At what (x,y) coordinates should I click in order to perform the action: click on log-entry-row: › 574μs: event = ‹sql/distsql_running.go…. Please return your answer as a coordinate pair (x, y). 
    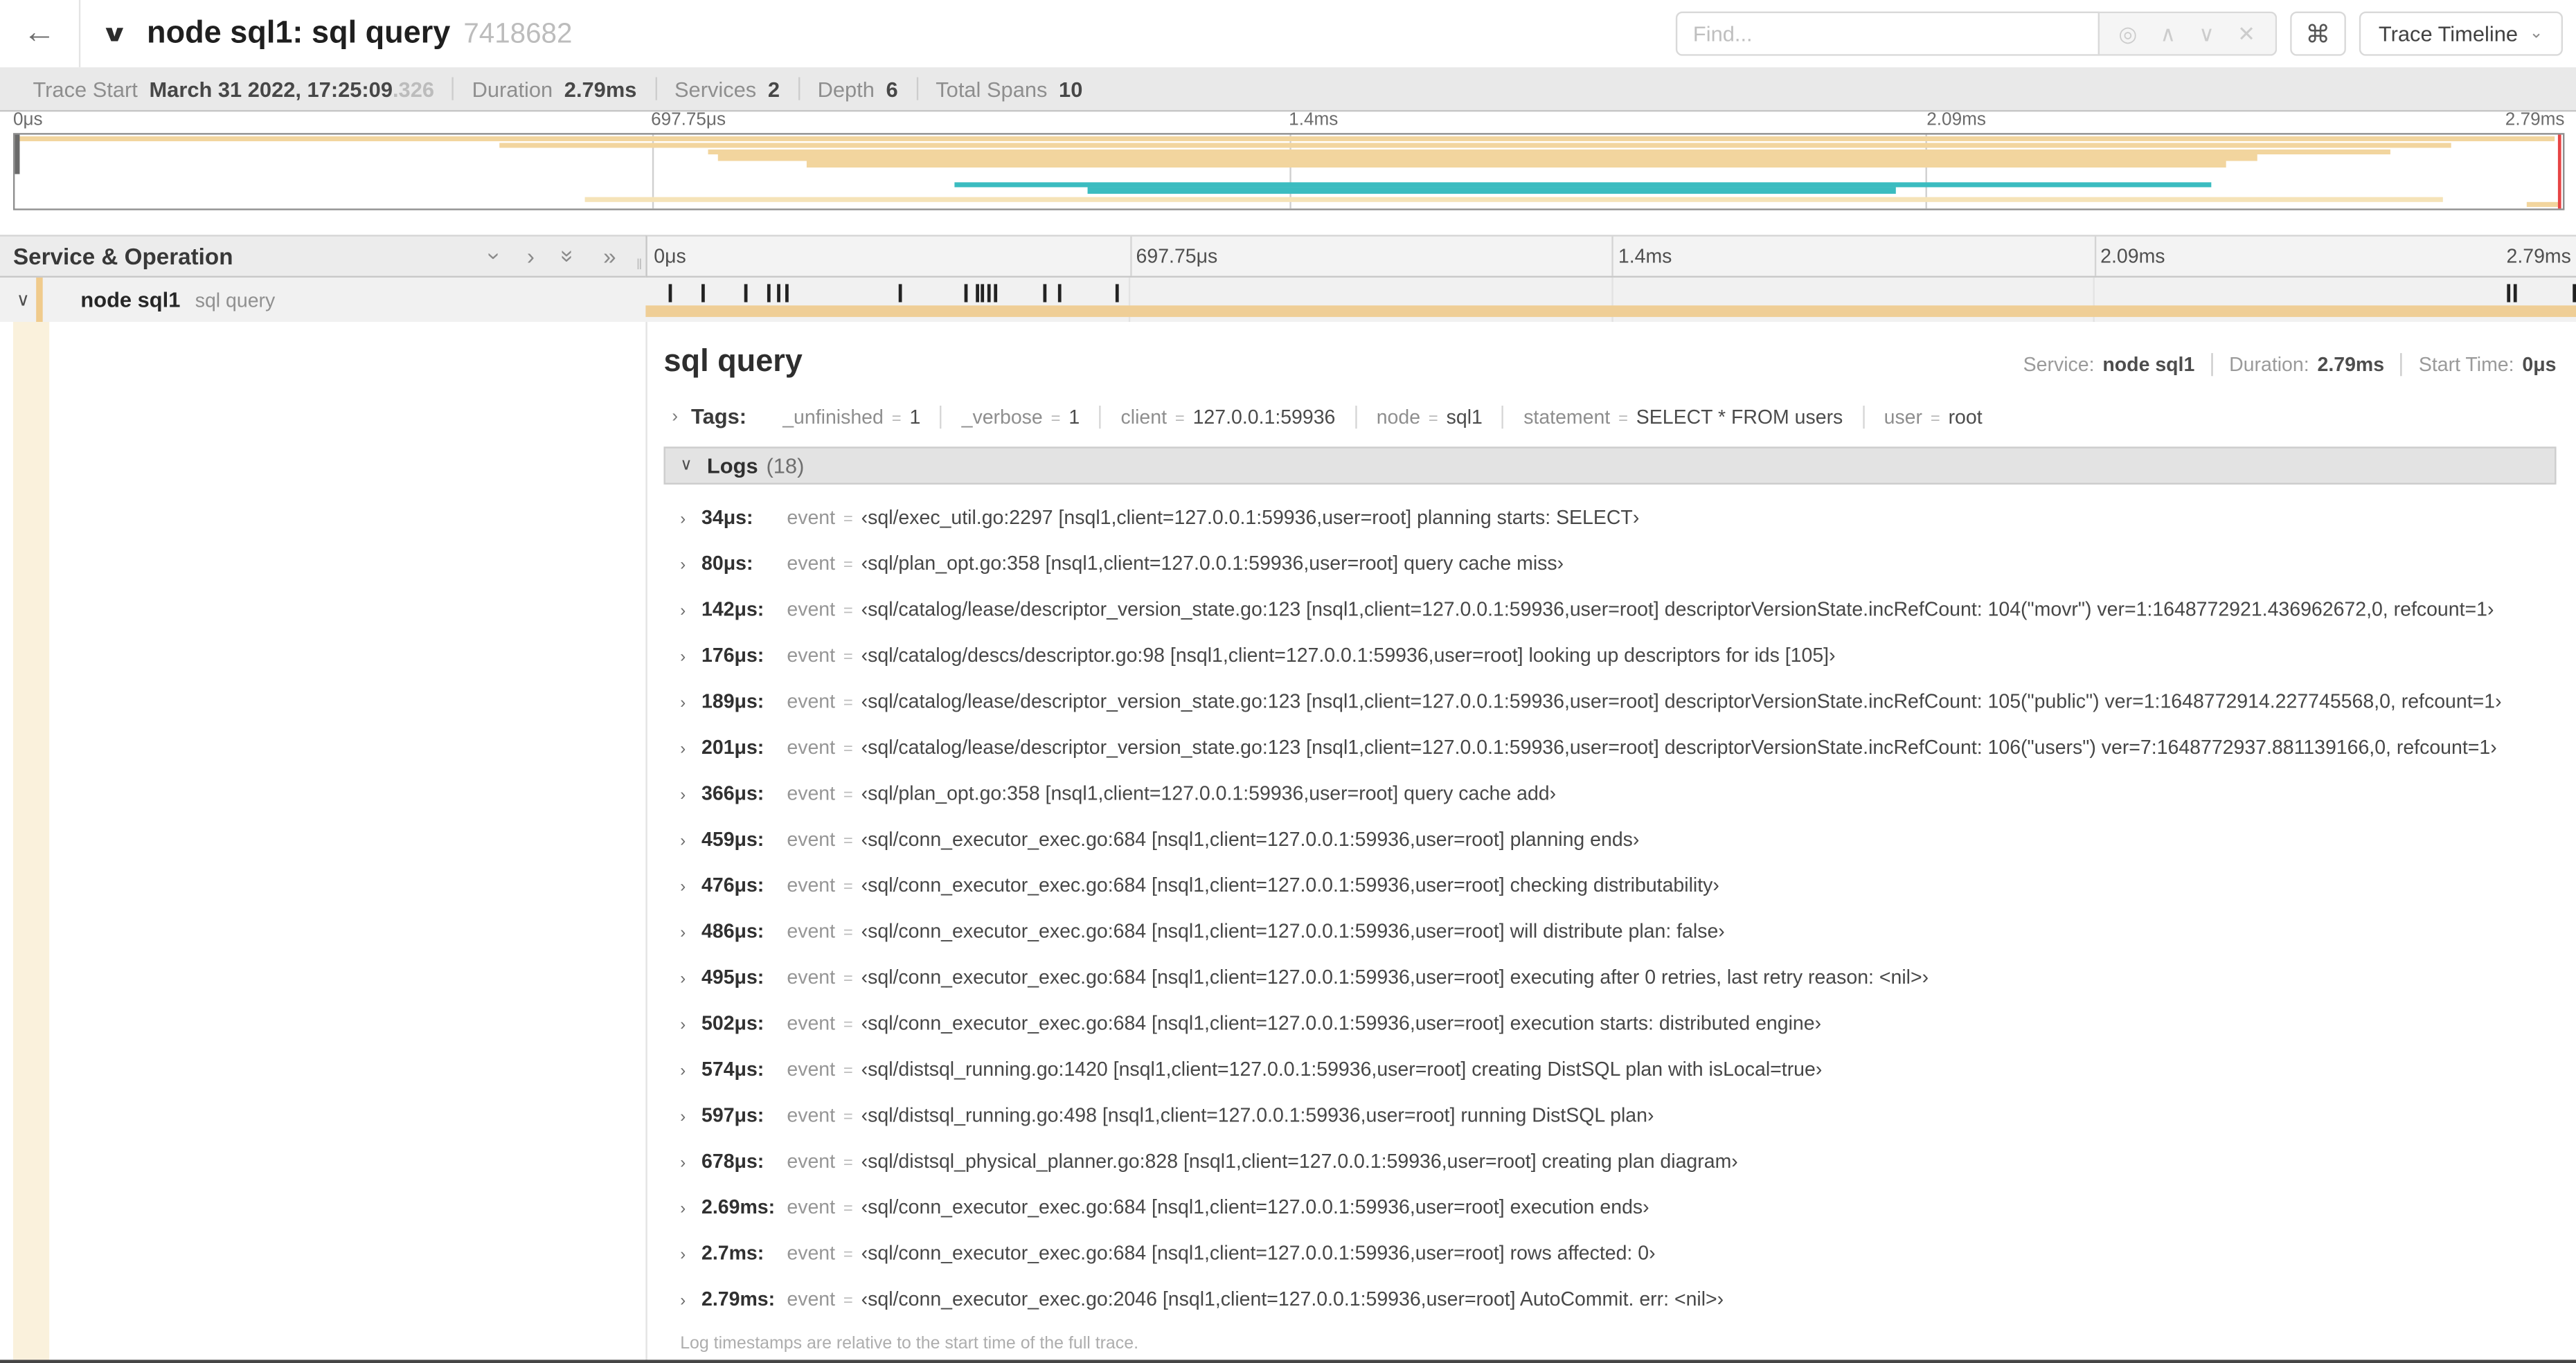
    Looking at the image, I should click on (1609, 1069).